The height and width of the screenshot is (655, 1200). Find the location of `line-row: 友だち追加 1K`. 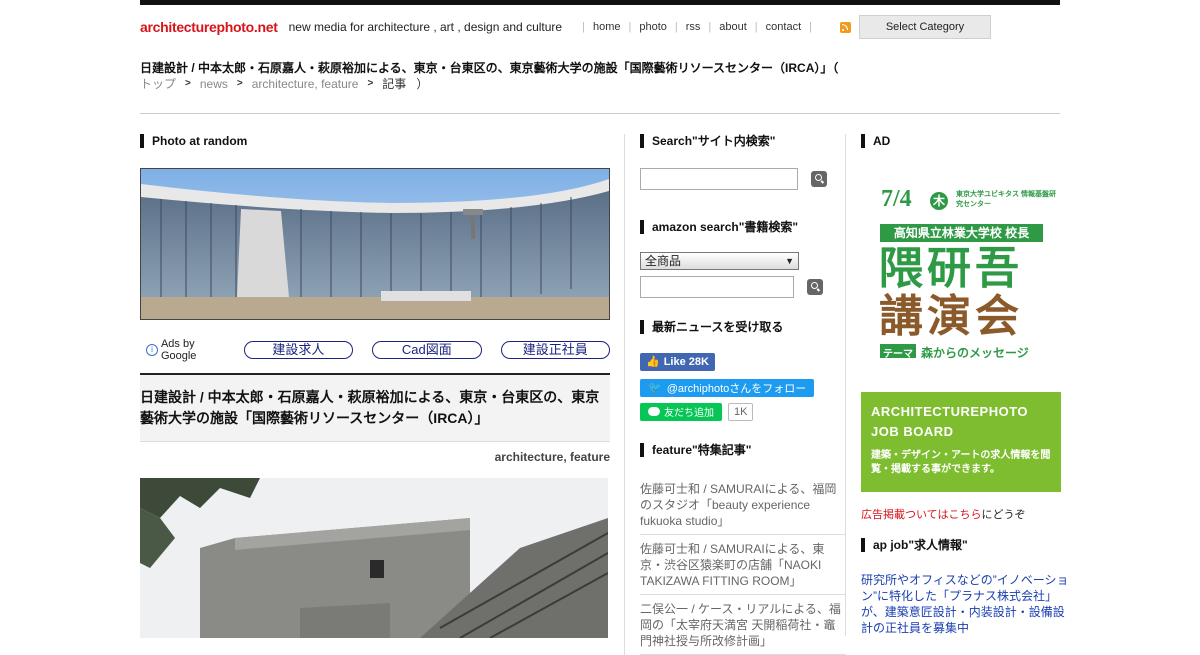

line-row: 友だち追加 1K is located at coordinates (743, 411).